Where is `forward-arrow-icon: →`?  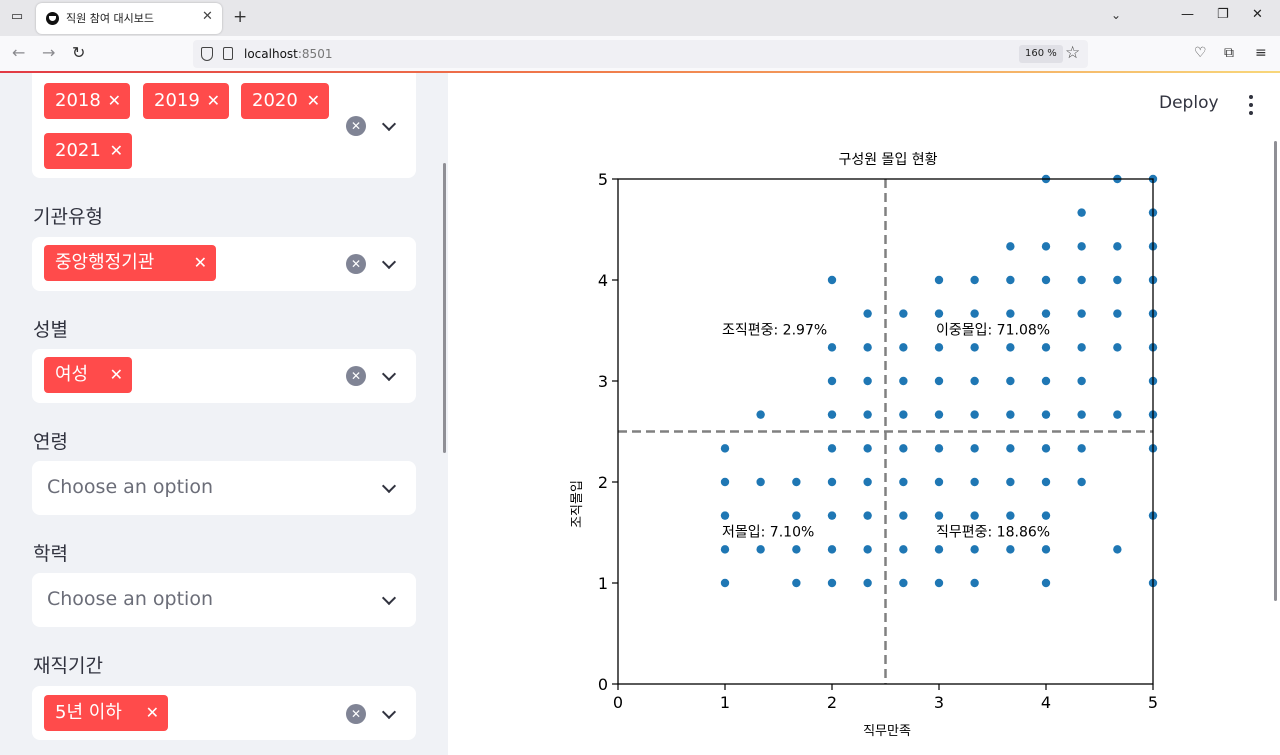
forward-arrow-icon: → is located at coordinates (48, 53).